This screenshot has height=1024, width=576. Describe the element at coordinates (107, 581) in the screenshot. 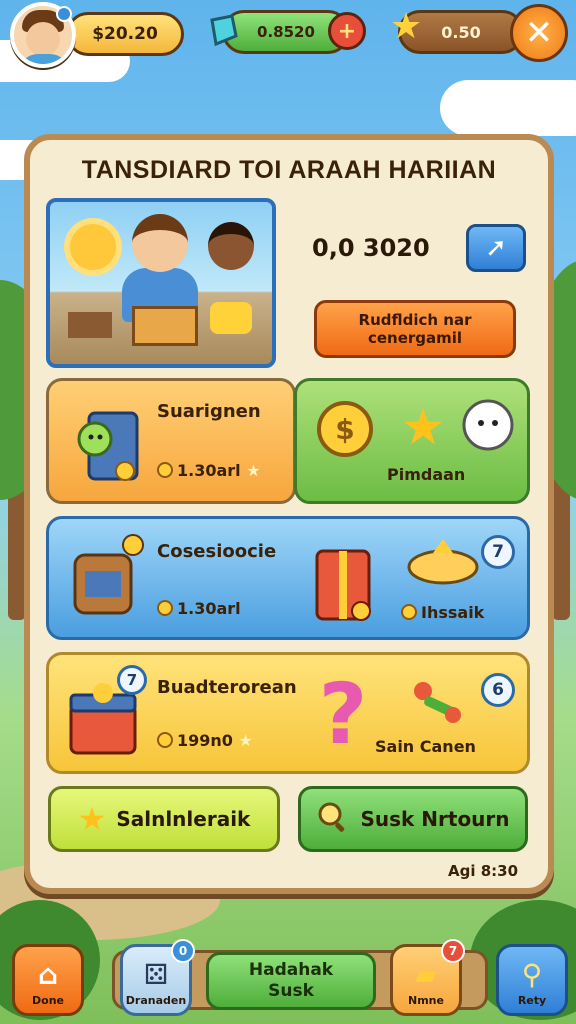

I see `armchair-icon` at that location.